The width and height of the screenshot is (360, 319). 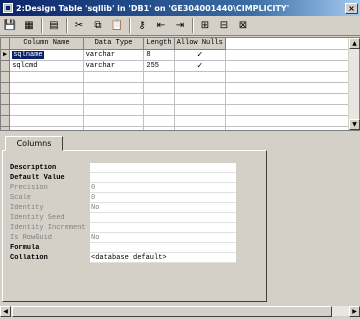 What do you see at coordinates (163, 208) in the screenshot?
I see `identity-field: No` at bounding box center [163, 208].